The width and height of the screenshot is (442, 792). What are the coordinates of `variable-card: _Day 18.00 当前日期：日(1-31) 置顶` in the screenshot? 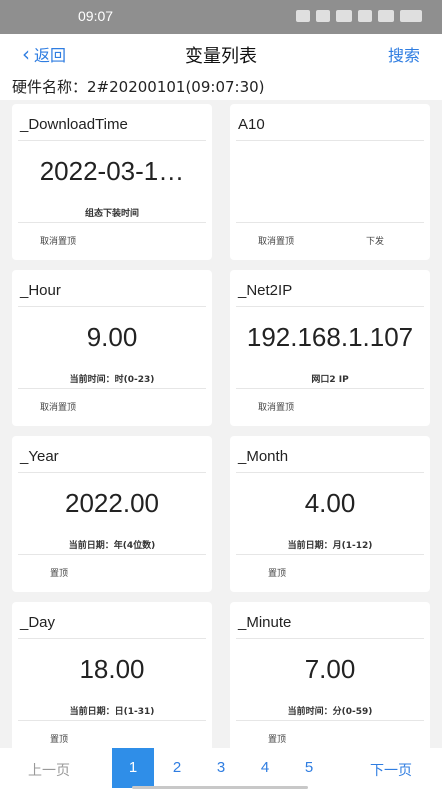 It's located at (112, 675).